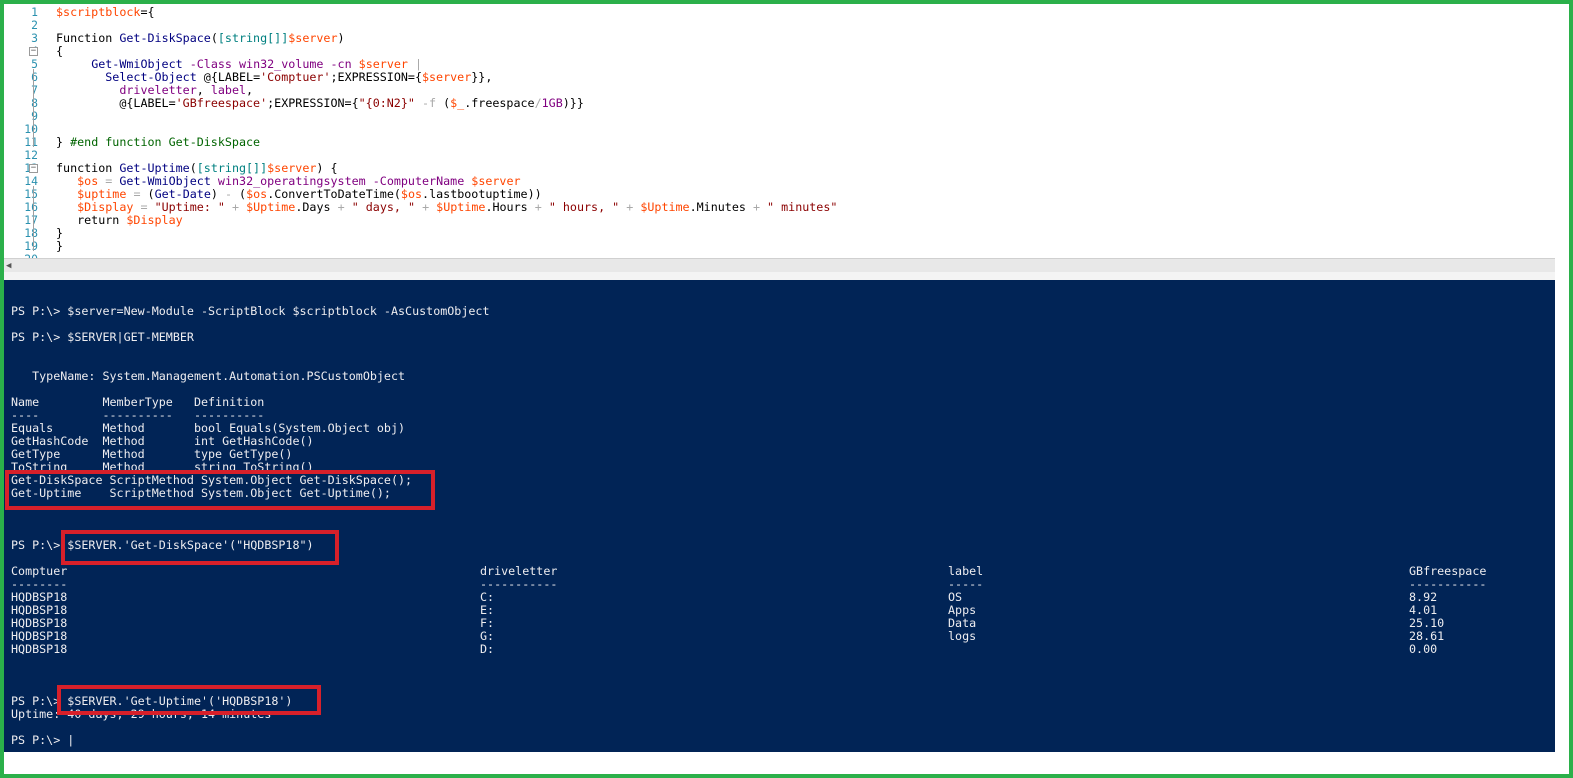 This screenshot has width=1573, height=778. What do you see at coordinates (779, 265) in the screenshot?
I see `editor-horizontal-scrollbar: ◀` at bounding box center [779, 265].